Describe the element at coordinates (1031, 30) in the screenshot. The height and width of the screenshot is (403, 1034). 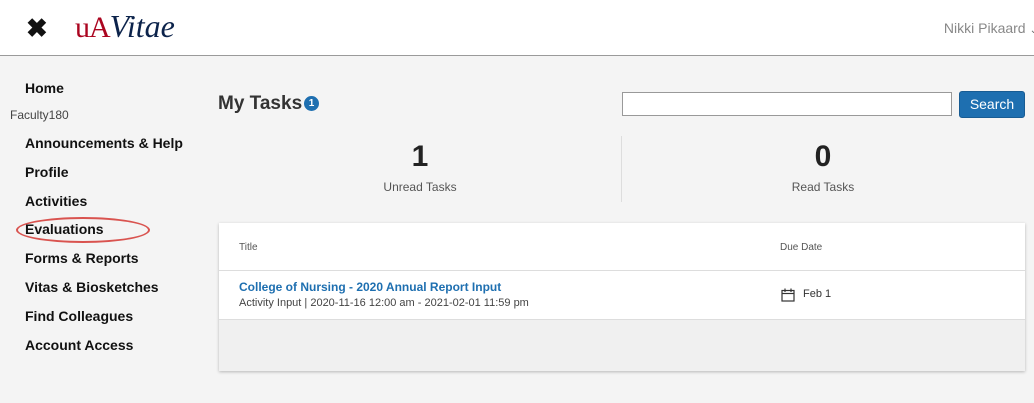
I see `chevron-down-icon: ⌄` at that location.